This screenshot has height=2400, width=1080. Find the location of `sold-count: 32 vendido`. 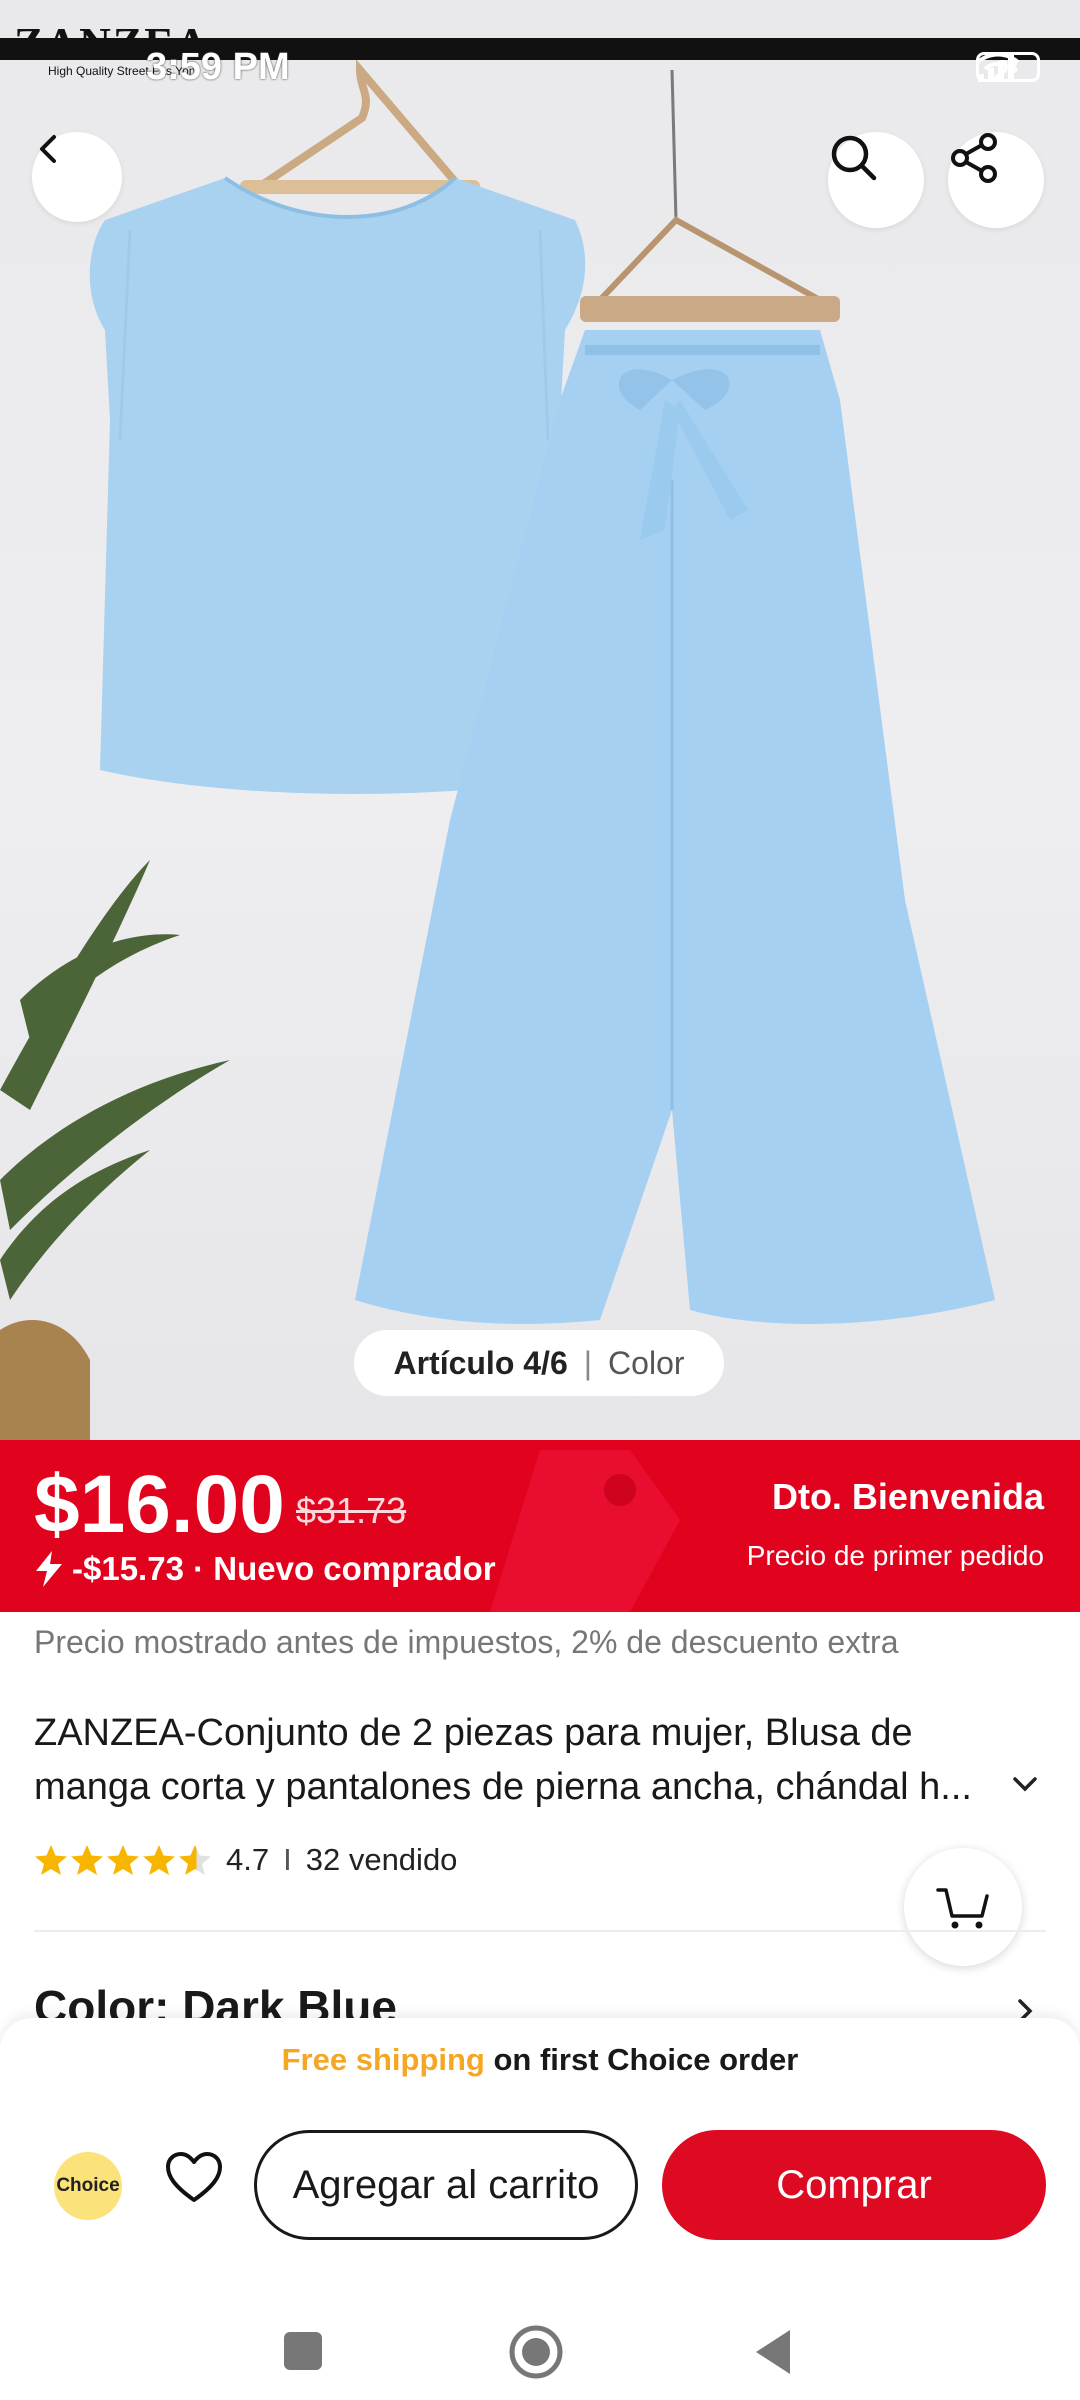

sold-count: 32 vendido is located at coordinates (381, 1859).